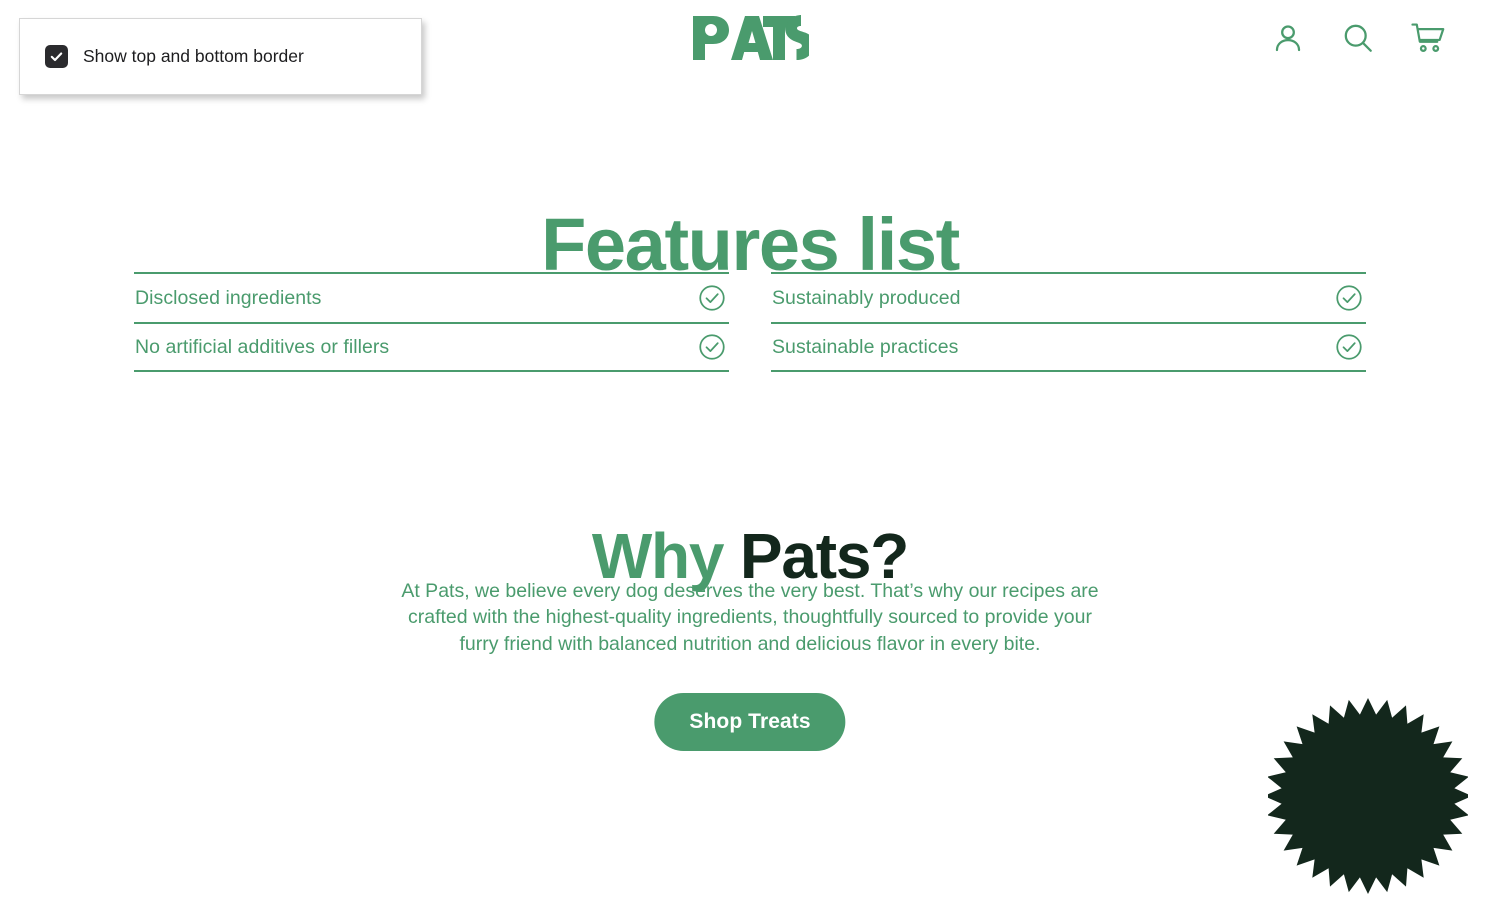 This screenshot has width=1500, height=901. Describe the element at coordinates (865, 346) in the screenshot. I see `feature-label: Sustainable practices` at that location.